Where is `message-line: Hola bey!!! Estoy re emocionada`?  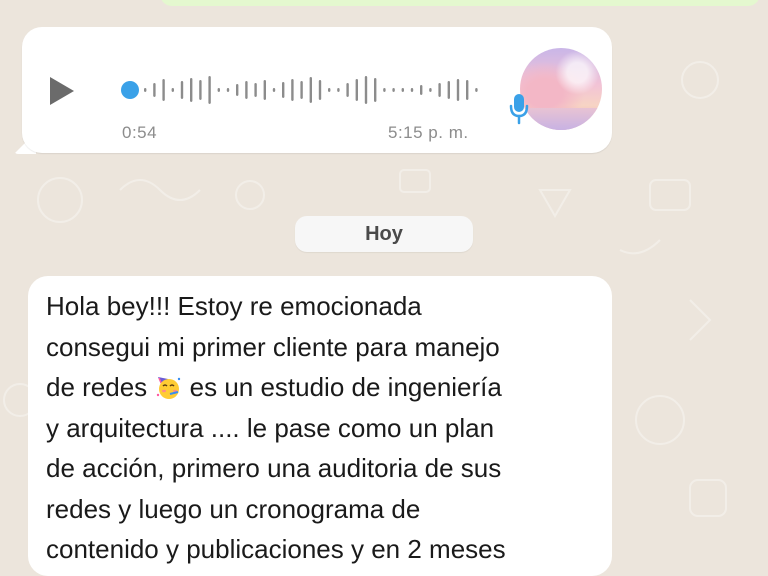 message-line: Hola bey!!! Estoy re emocionada is located at coordinates (234, 306).